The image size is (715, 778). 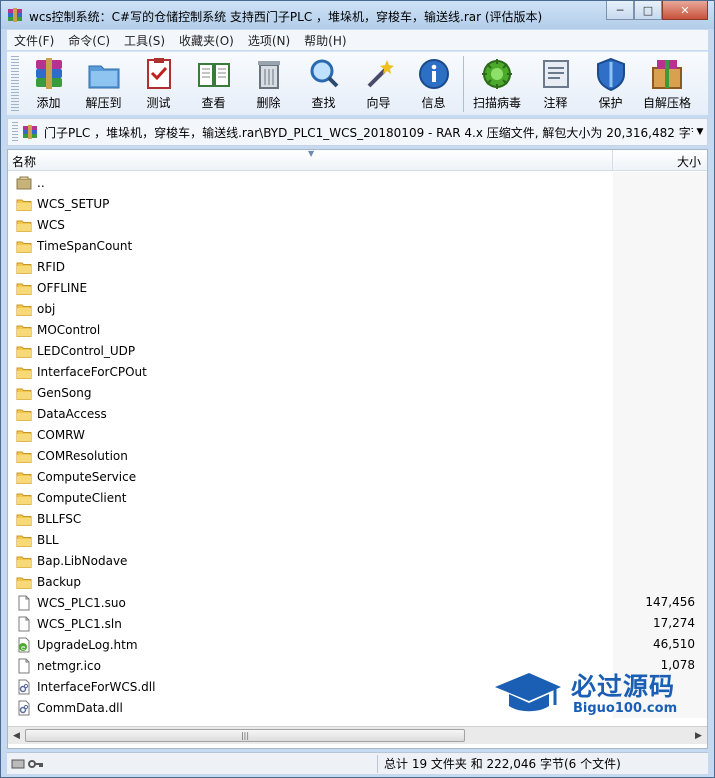 What do you see at coordinates (73, 203) in the screenshot?
I see `file-name: WCS_SETUP` at bounding box center [73, 203].